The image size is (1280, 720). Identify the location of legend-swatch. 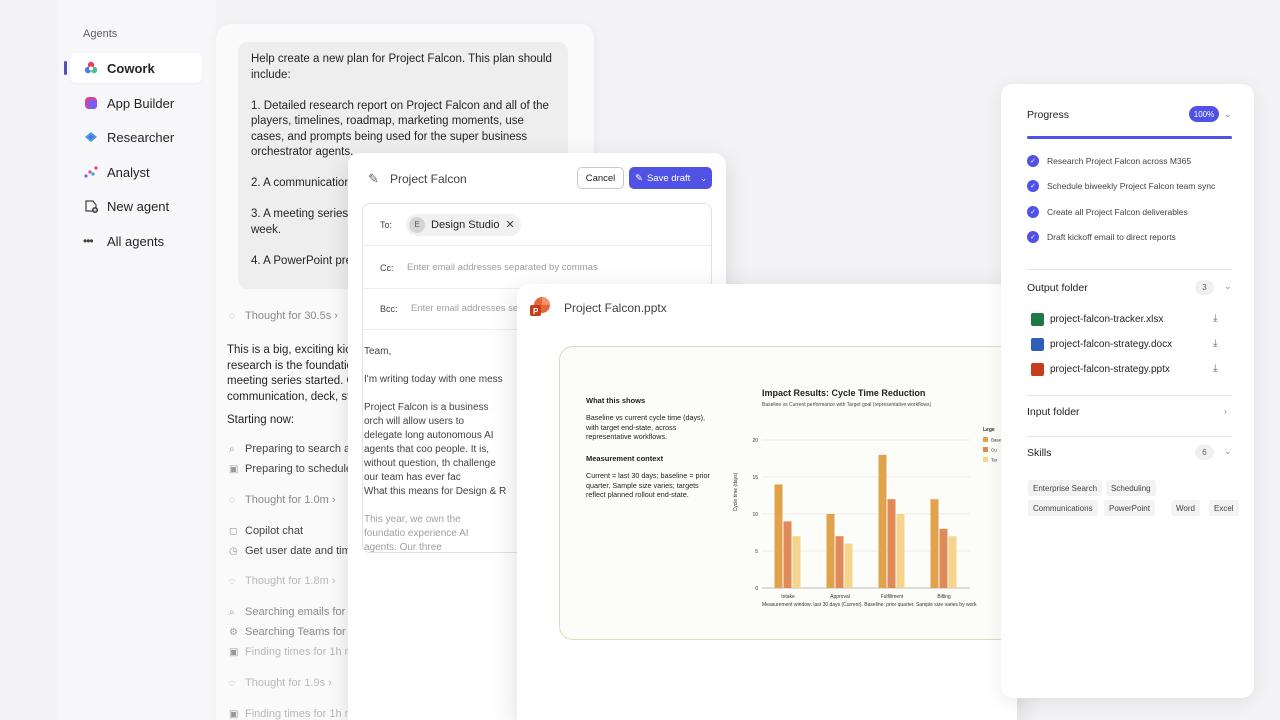
(985, 449).